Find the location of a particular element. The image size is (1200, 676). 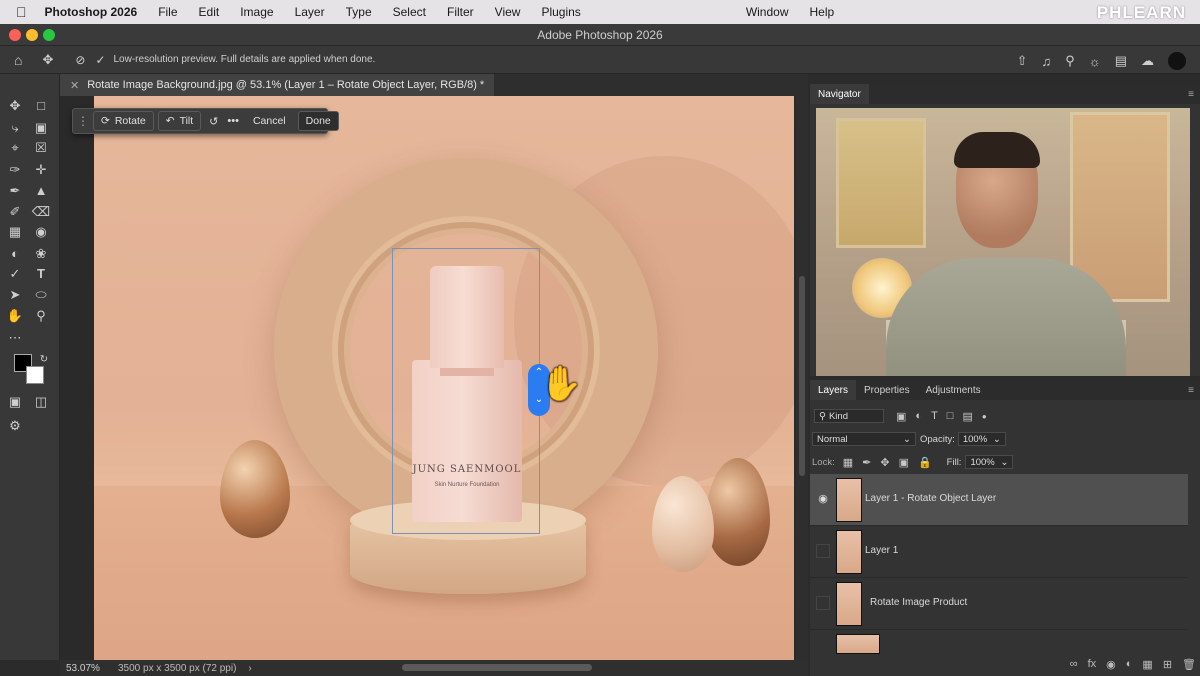

panel-menu-icon: ≡ is located at coordinates (1191, 94).